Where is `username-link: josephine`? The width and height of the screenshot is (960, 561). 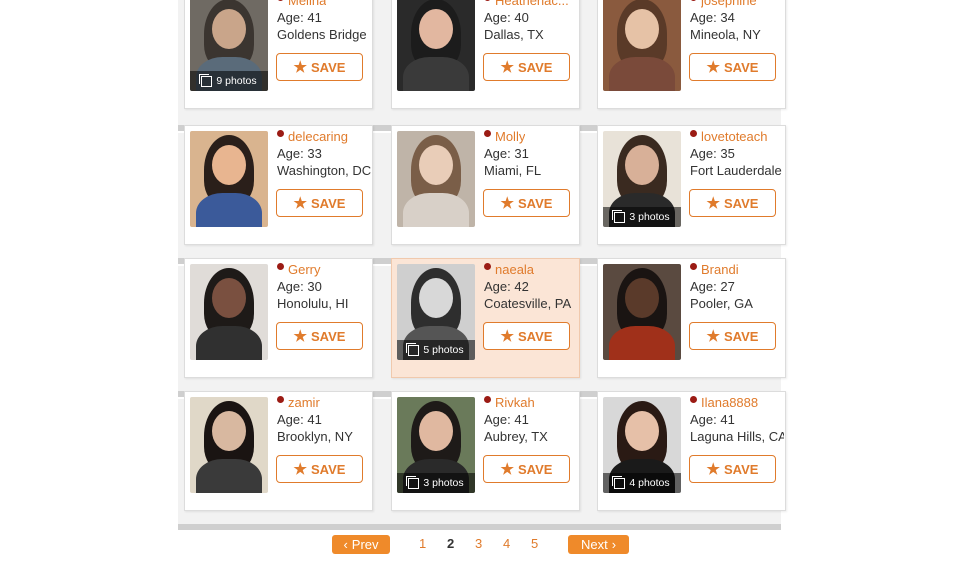 username-link: josephine is located at coordinates (729, 4).